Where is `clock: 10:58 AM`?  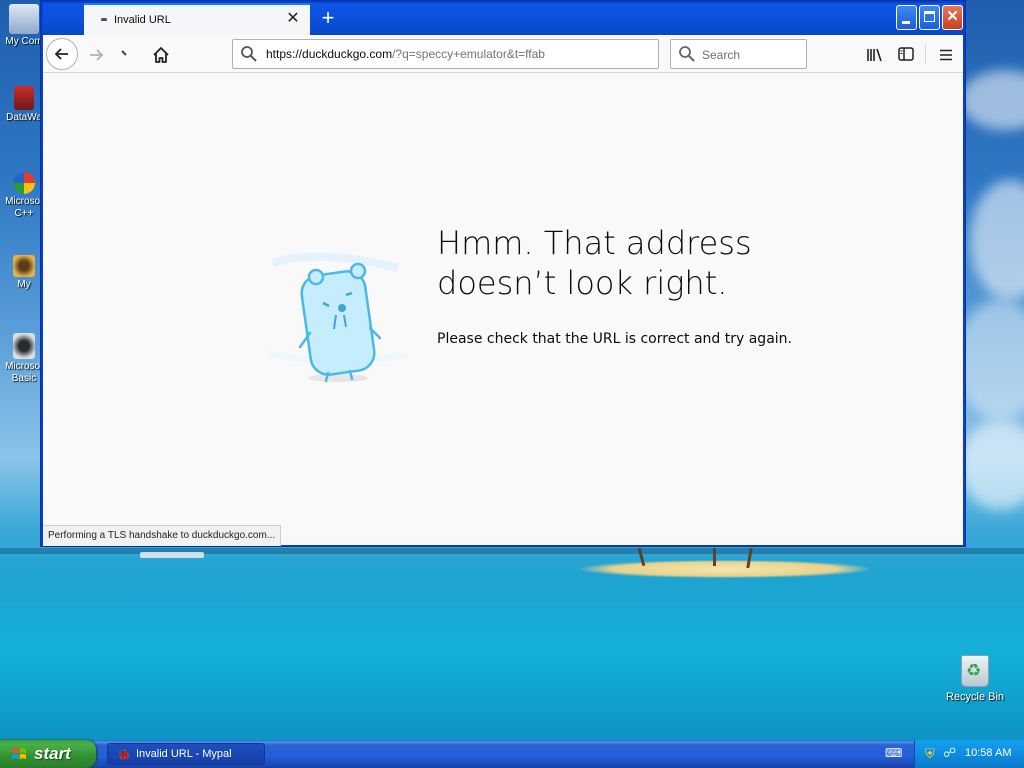
clock: 10:58 AM is located at coordinates (988, 753).